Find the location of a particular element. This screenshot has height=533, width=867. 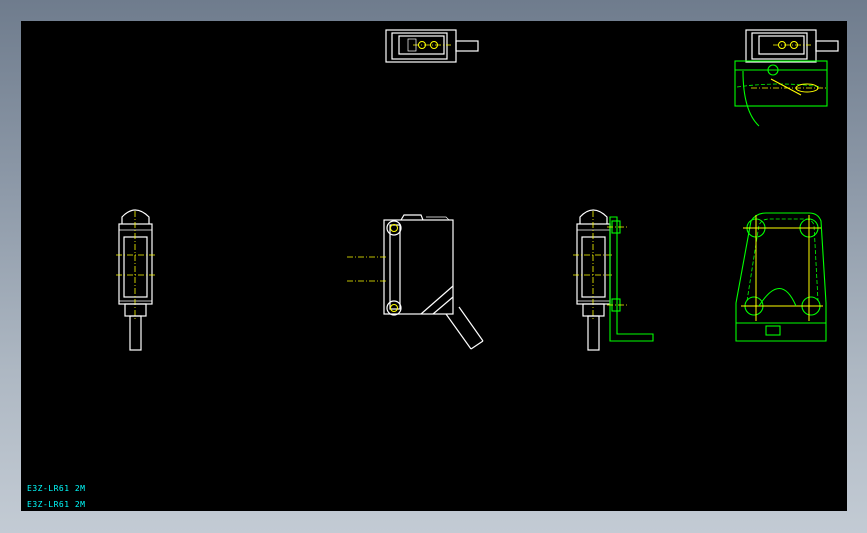

top-view-sensor is located at coordinates (432, 46).